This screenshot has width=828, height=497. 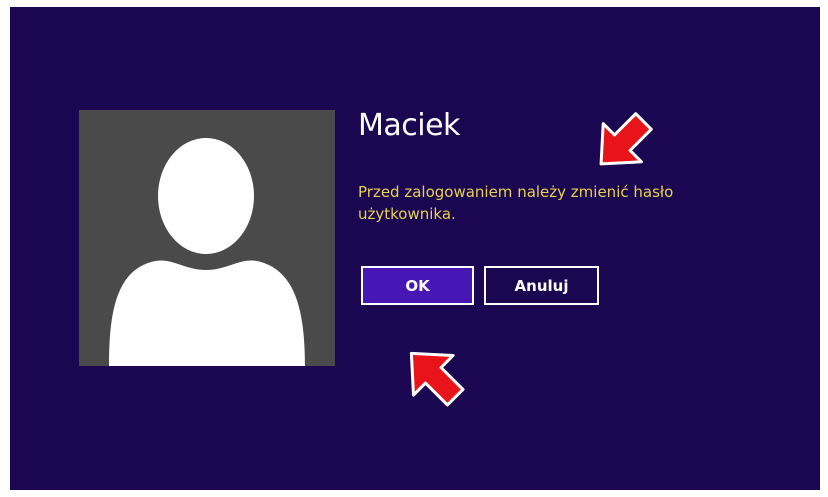 What do you see at coordinates (417, 285) in the screenshot?
I see `ok-button: OK` at bounding box center [417, 285].